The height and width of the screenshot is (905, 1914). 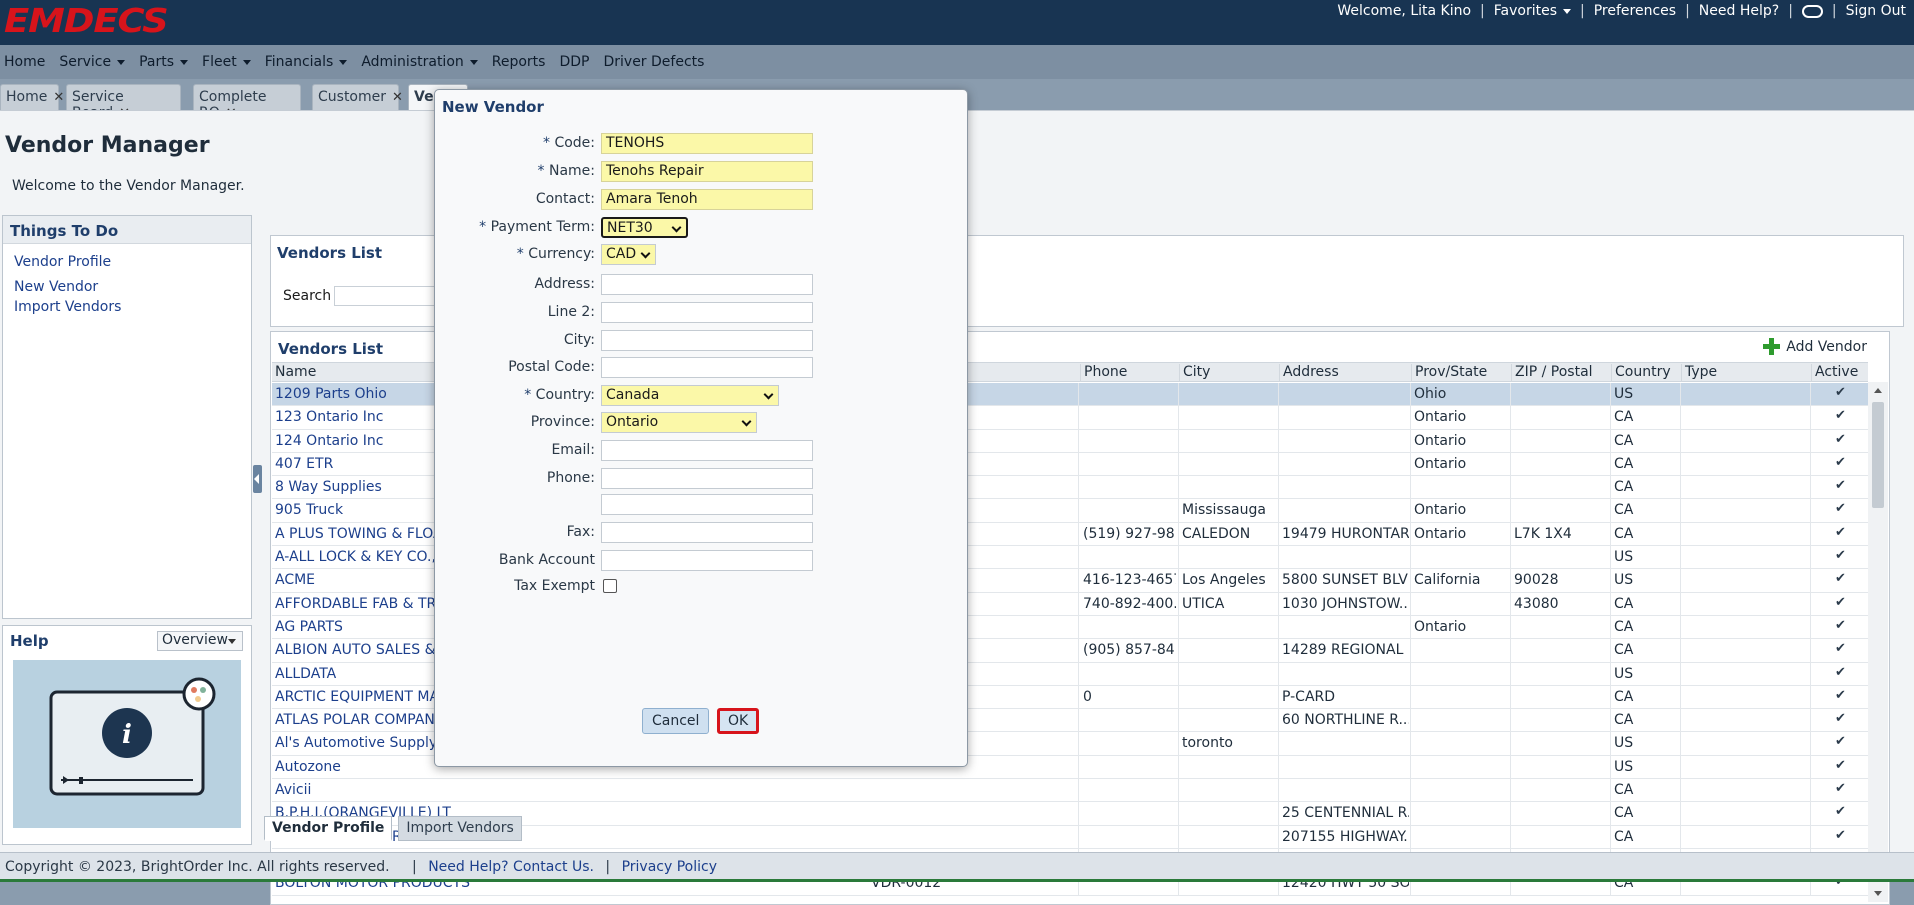 I want to click on bank-account-input, so click(x=707, y=560).